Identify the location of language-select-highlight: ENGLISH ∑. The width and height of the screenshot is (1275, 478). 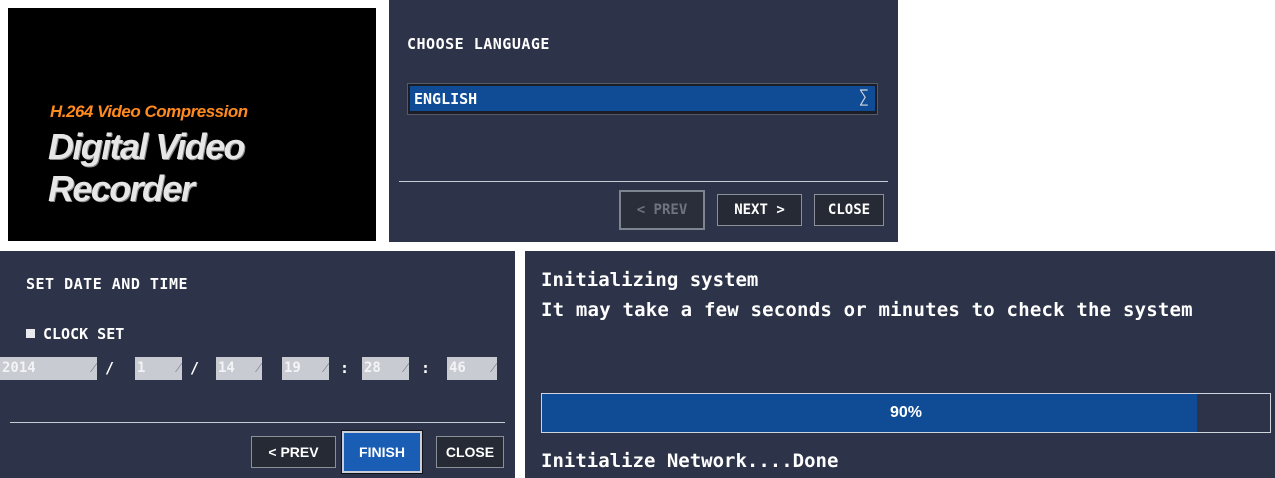
(642, 98).